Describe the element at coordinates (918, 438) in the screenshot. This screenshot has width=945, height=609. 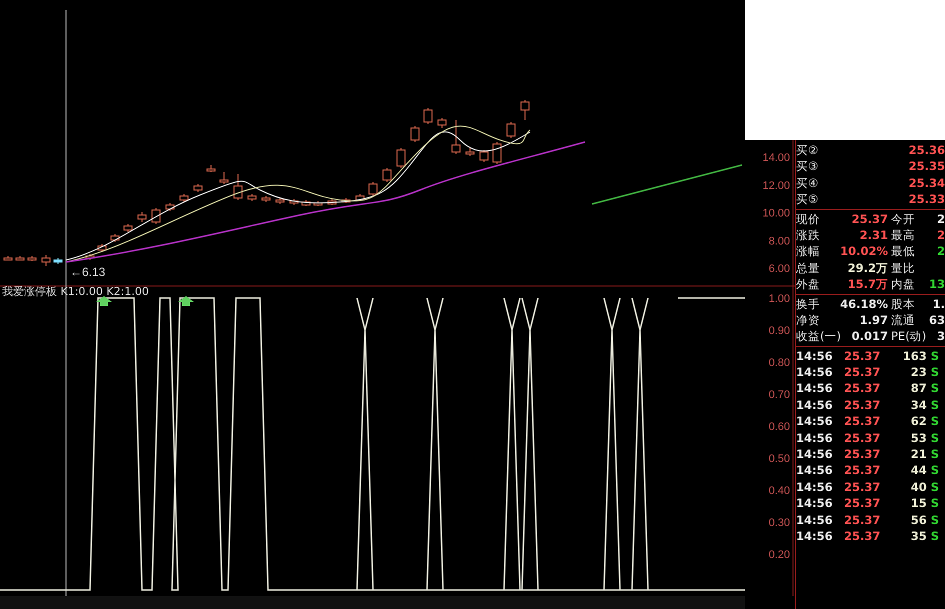
I see `trade-volume: 53` at that location.